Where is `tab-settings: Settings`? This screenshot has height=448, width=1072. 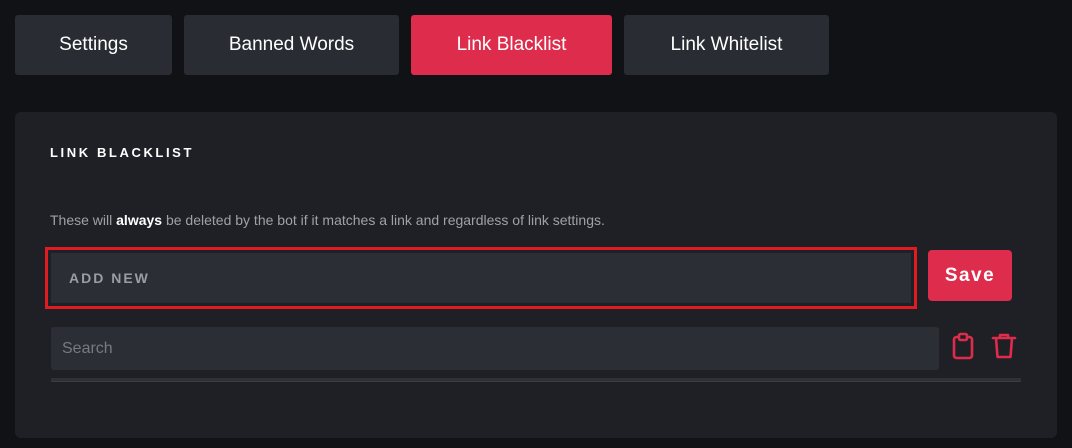
tab-settings: Settings is located at coordinates (93, 45).